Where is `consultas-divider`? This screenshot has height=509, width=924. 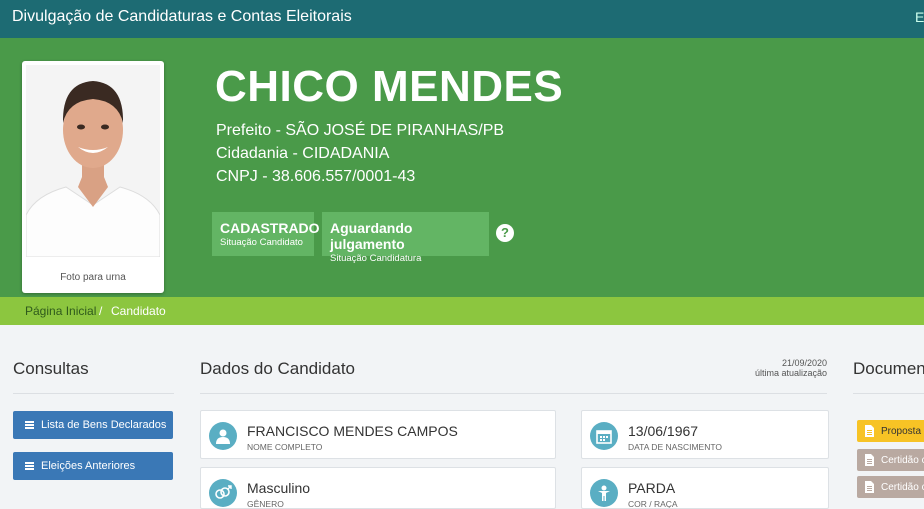
consultas-divider is located at coordinates (93, 393).